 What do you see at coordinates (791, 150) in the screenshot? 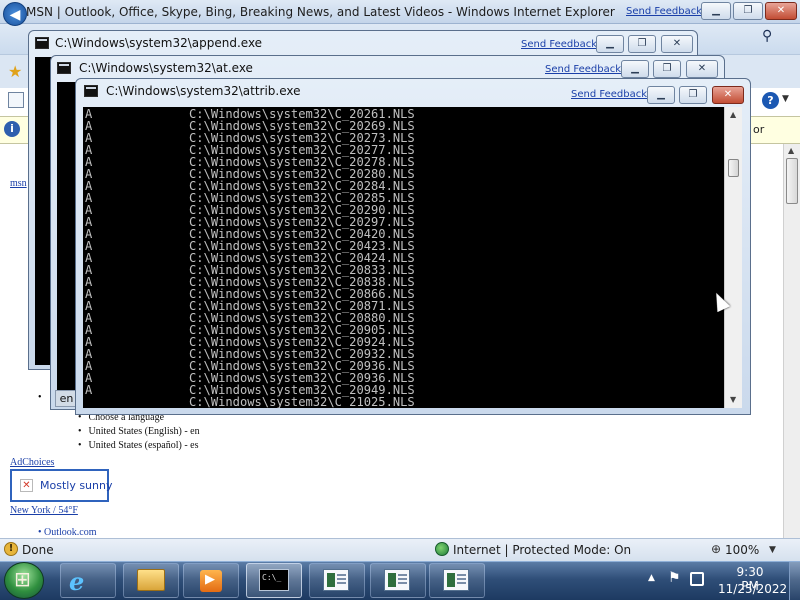
I see `scroll-up-arrow-icon: ▲` at bounding box center [791, 150].